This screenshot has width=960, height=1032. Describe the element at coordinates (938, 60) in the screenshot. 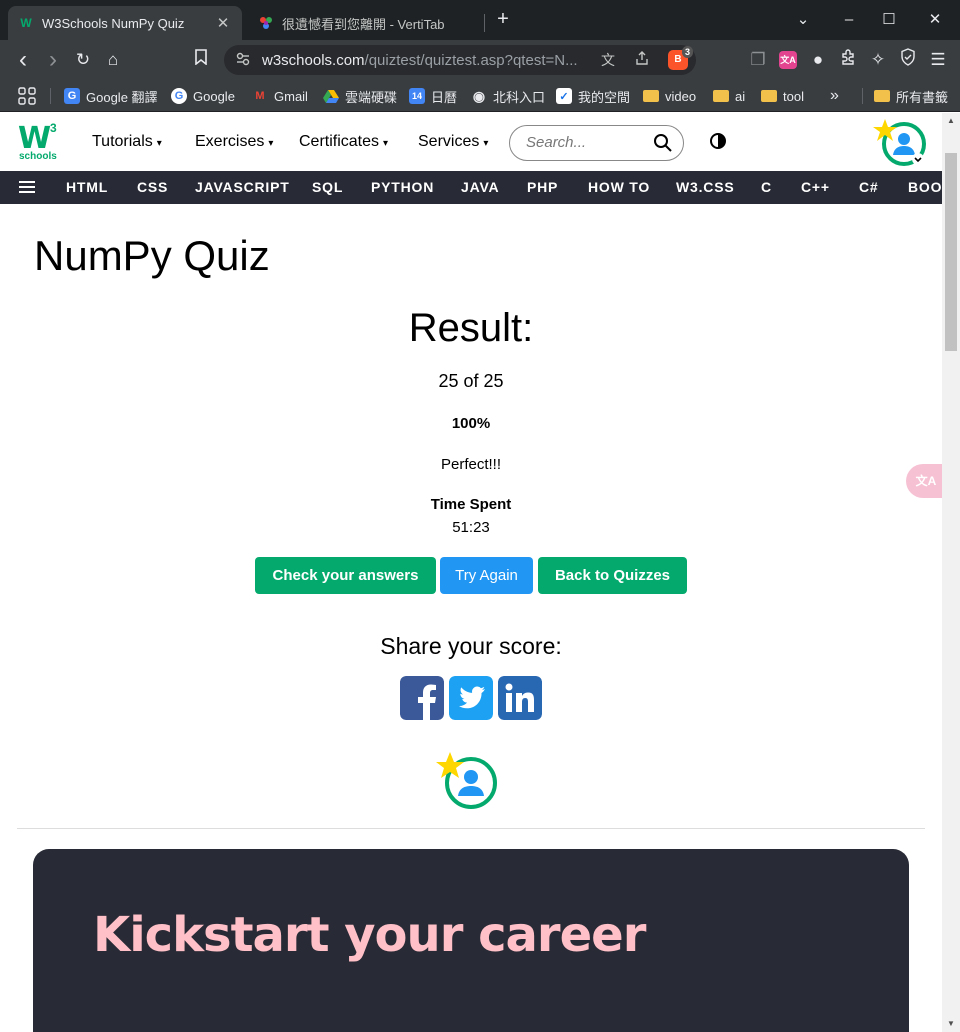

I see `menu-icon: ☰` at that location.